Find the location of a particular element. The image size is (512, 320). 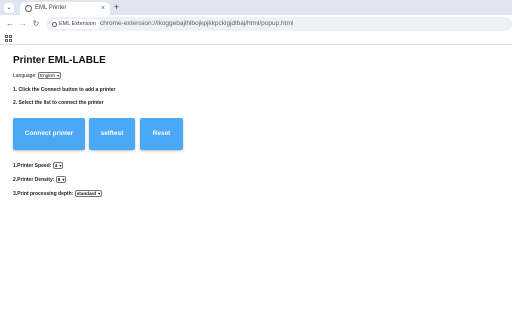

print-depth-row: 3.Print processing depth: standard ▾ is located at coordinates (58, 194).